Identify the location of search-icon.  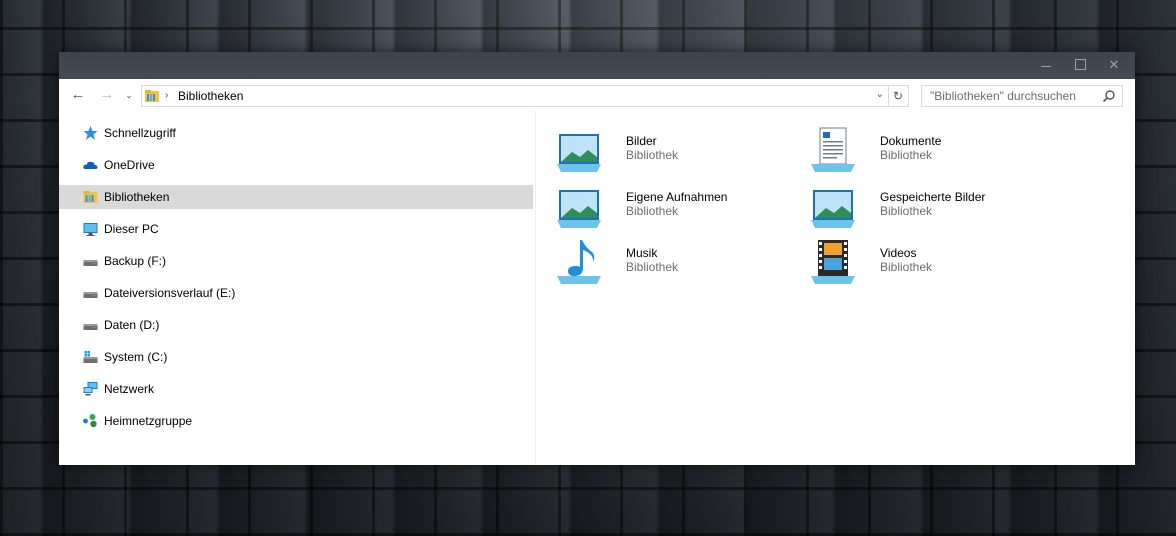
(1109, 96).